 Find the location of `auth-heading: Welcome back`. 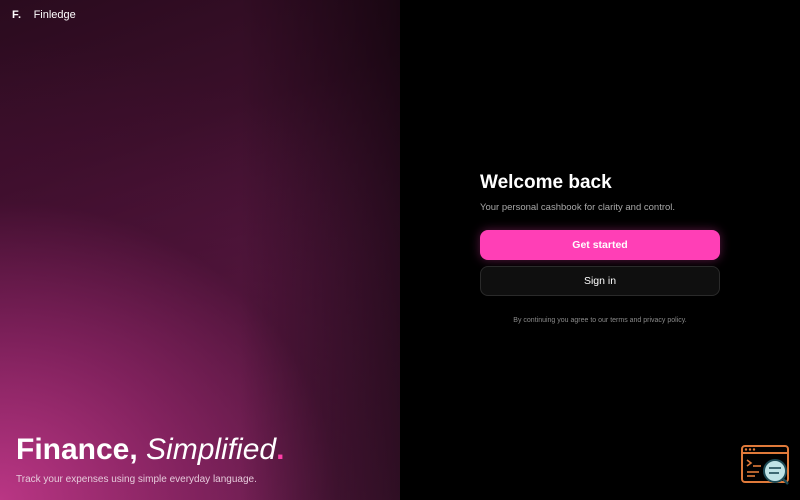

auth-heading: Welcome back is located at coordinates (546, 182).